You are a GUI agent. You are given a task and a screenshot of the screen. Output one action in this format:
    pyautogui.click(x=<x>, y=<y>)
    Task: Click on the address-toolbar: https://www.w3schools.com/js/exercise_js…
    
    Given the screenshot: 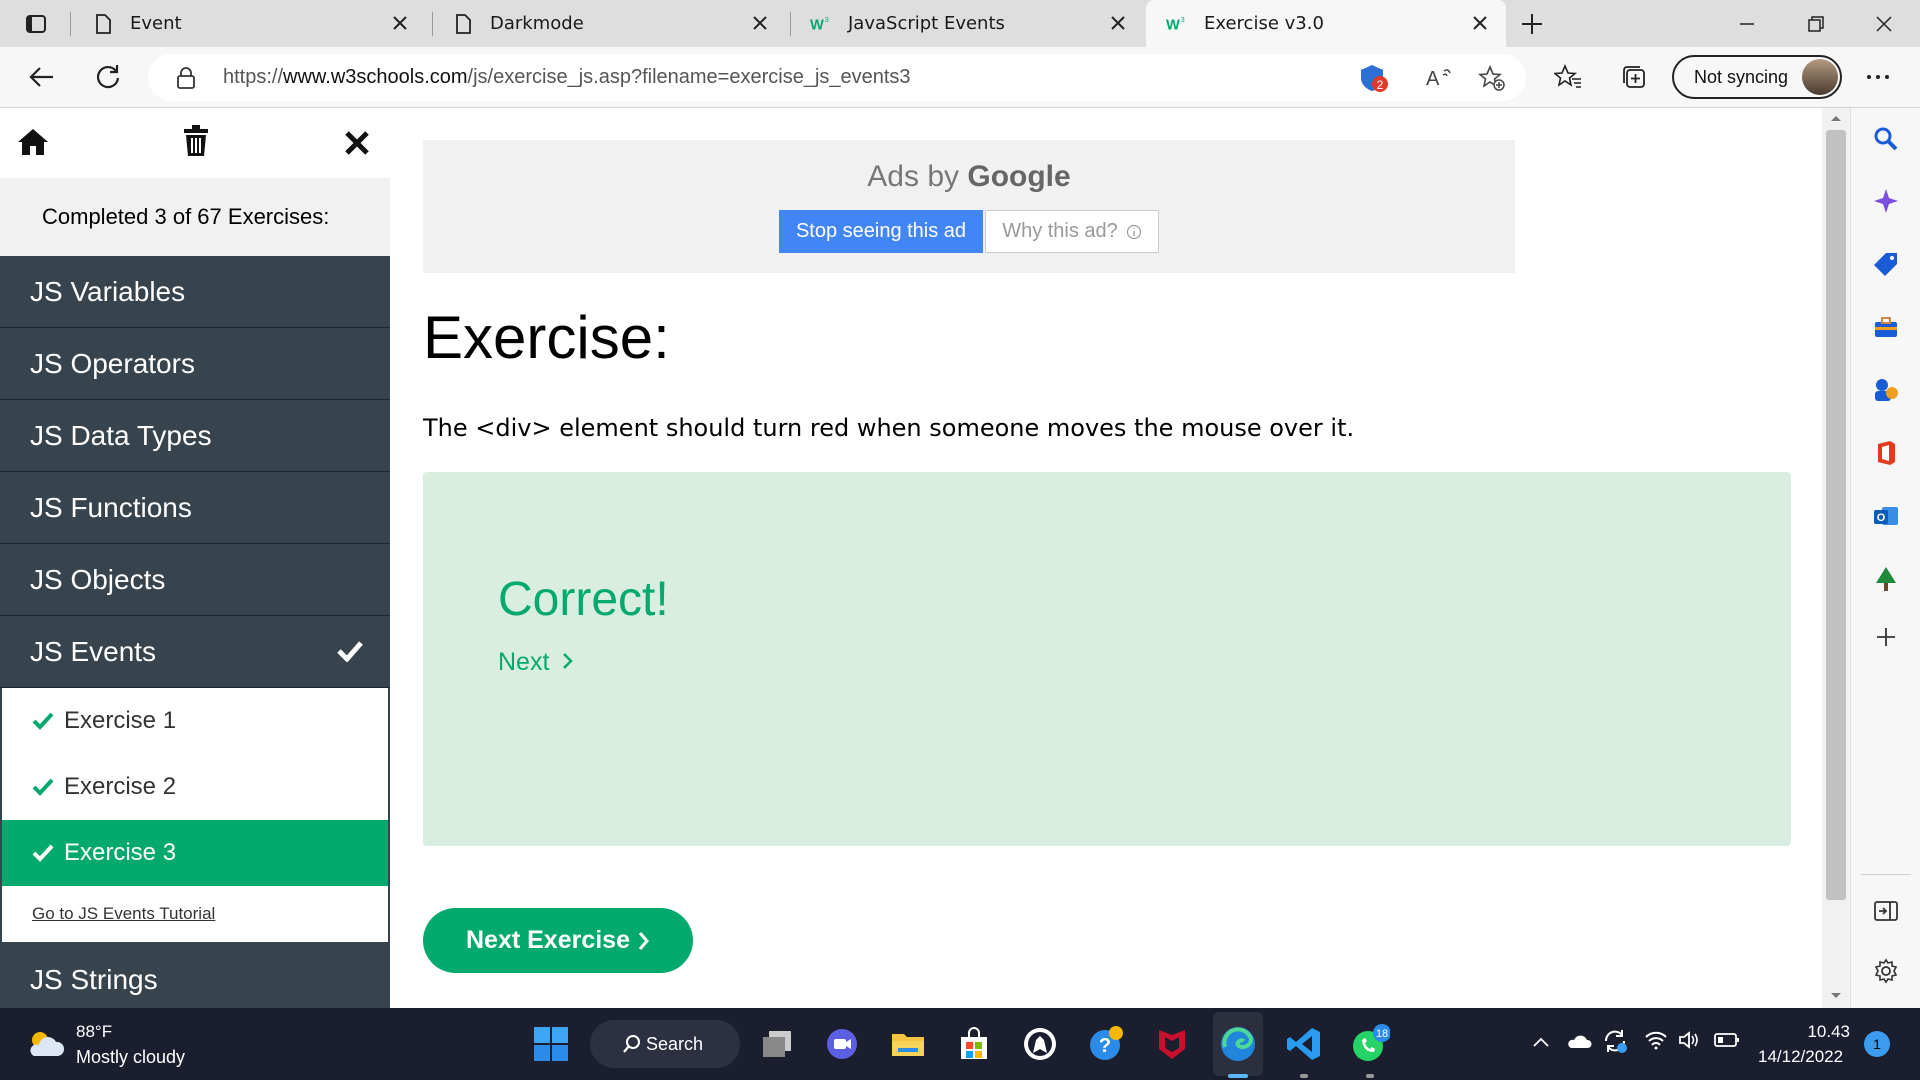 What is the action you would take?
    pyautogui.click(x=960, y=77)
    